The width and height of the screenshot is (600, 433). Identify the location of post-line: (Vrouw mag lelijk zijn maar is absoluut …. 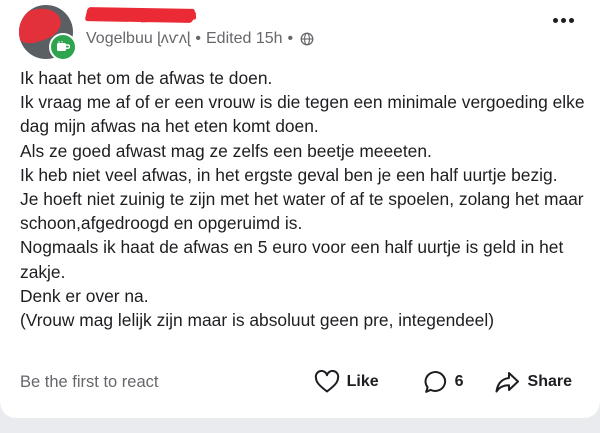
(257, 320).